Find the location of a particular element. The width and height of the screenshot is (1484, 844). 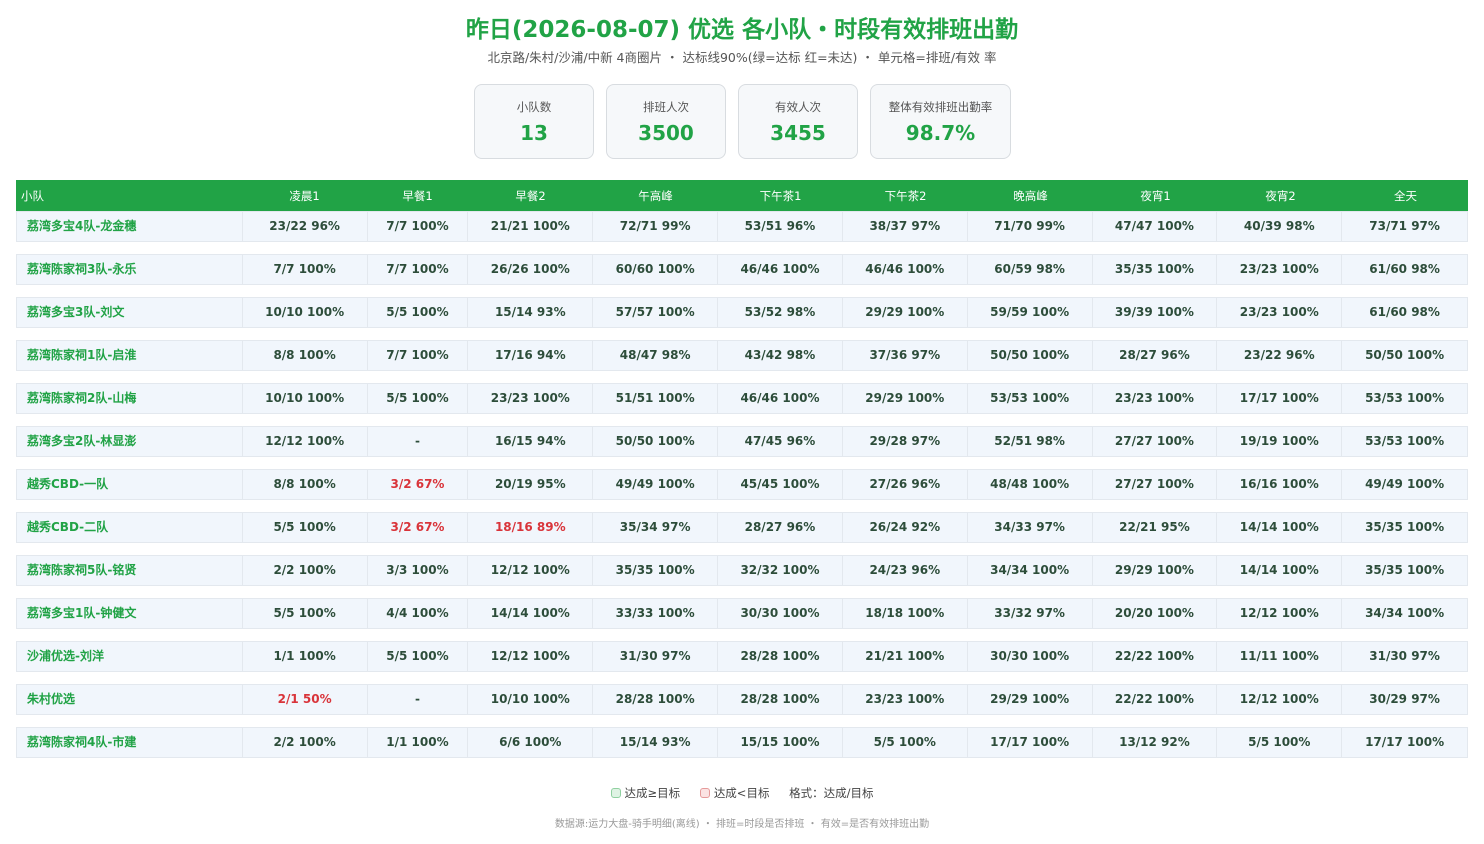

kpi-card-valid: 有效人次 3455 is located at coordinates (798, 121).